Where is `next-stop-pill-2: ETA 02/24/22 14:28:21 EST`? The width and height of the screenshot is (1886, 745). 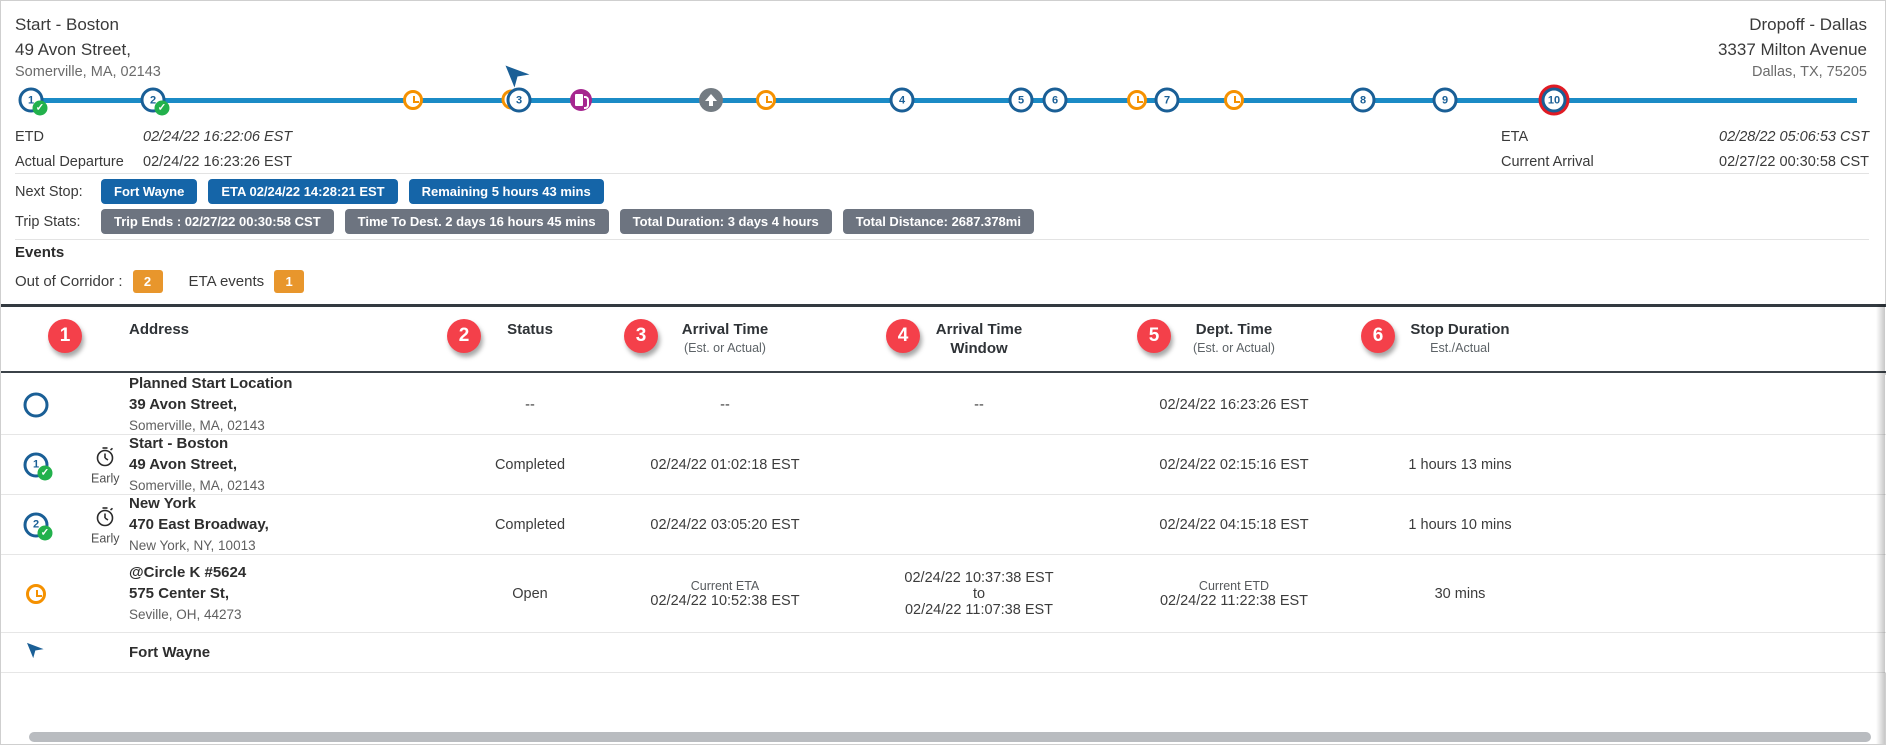 next-stop-pill-2: ETA 02/24/22 14:28:21 EST is located at coordinates (303, 191).